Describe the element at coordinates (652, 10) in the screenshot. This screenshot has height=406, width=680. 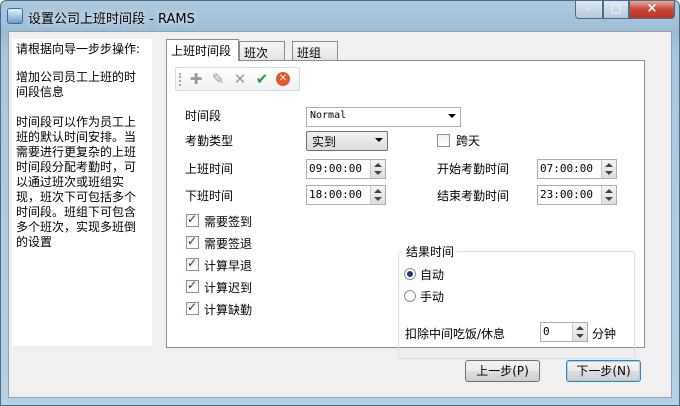
I see `close-button: ×` at that location.